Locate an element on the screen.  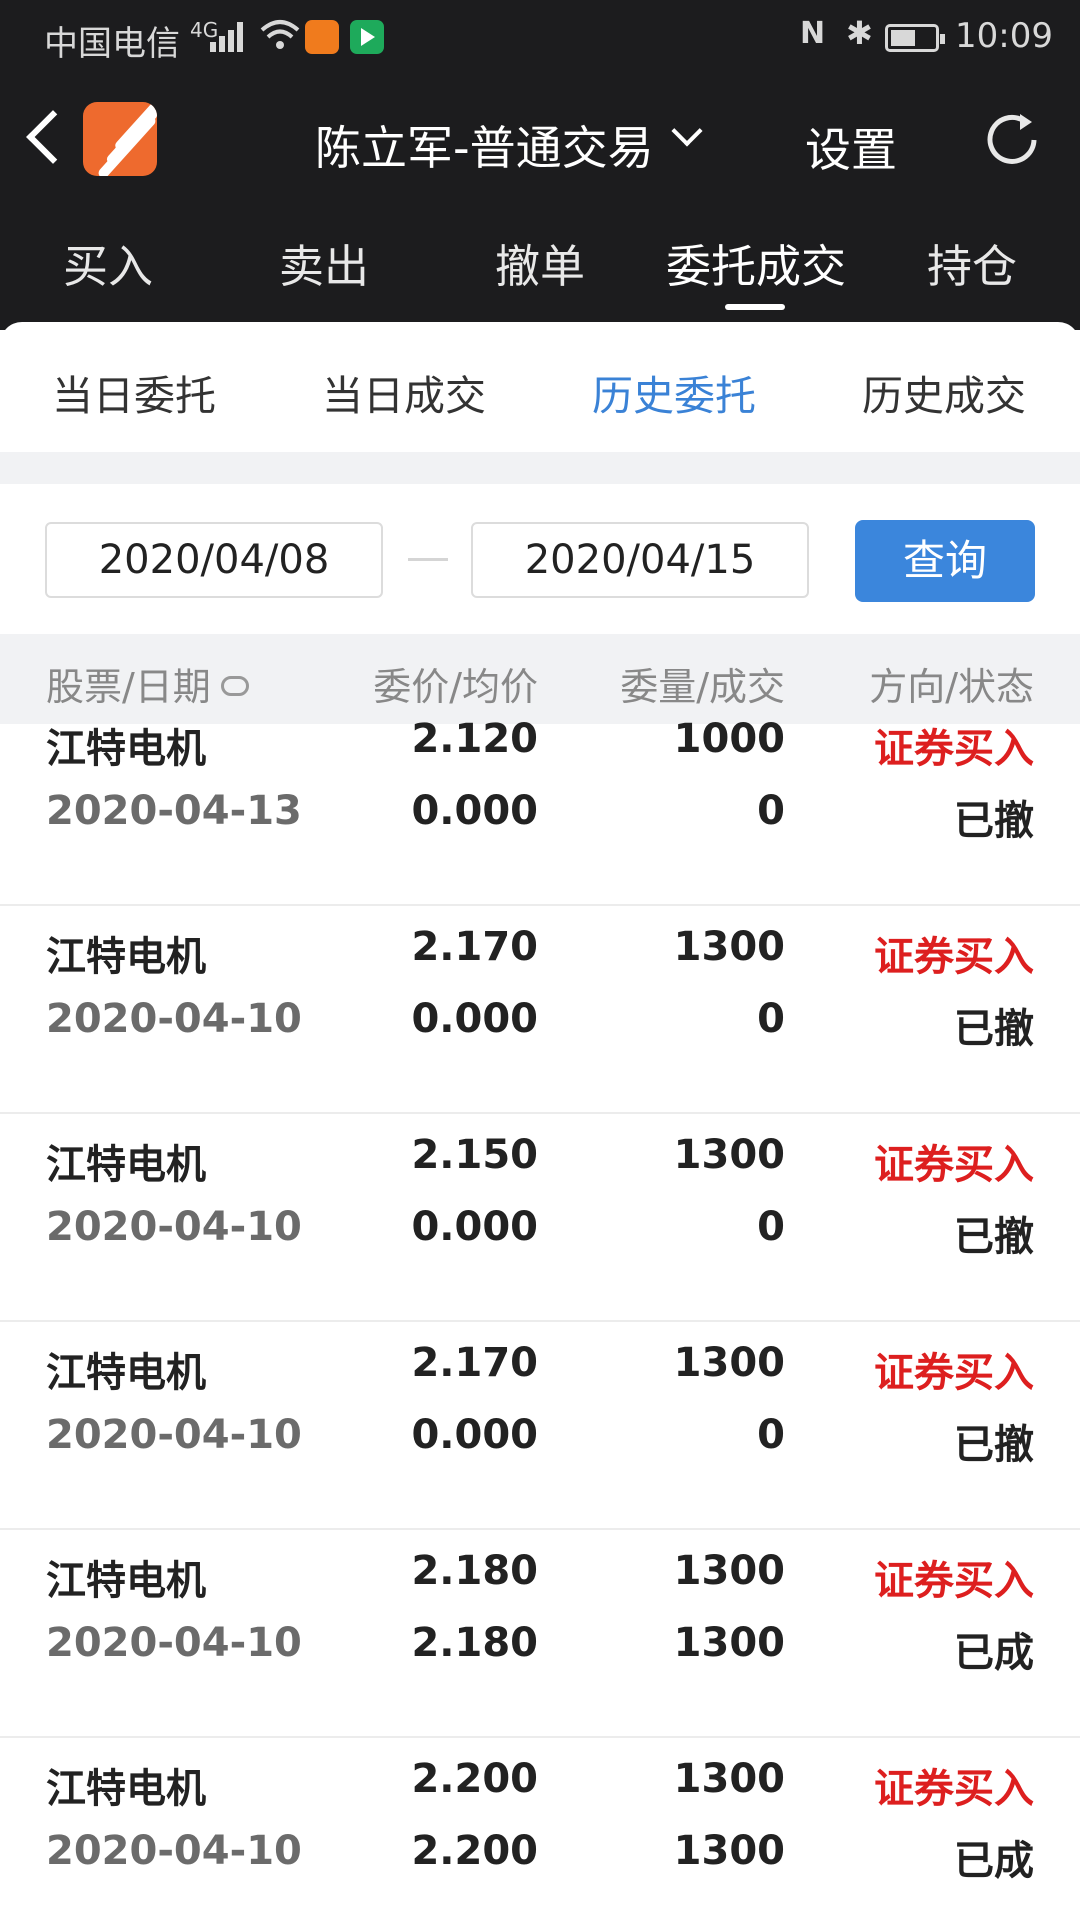
order-date: 2020-04-13 is located at coordinates (174, 811).